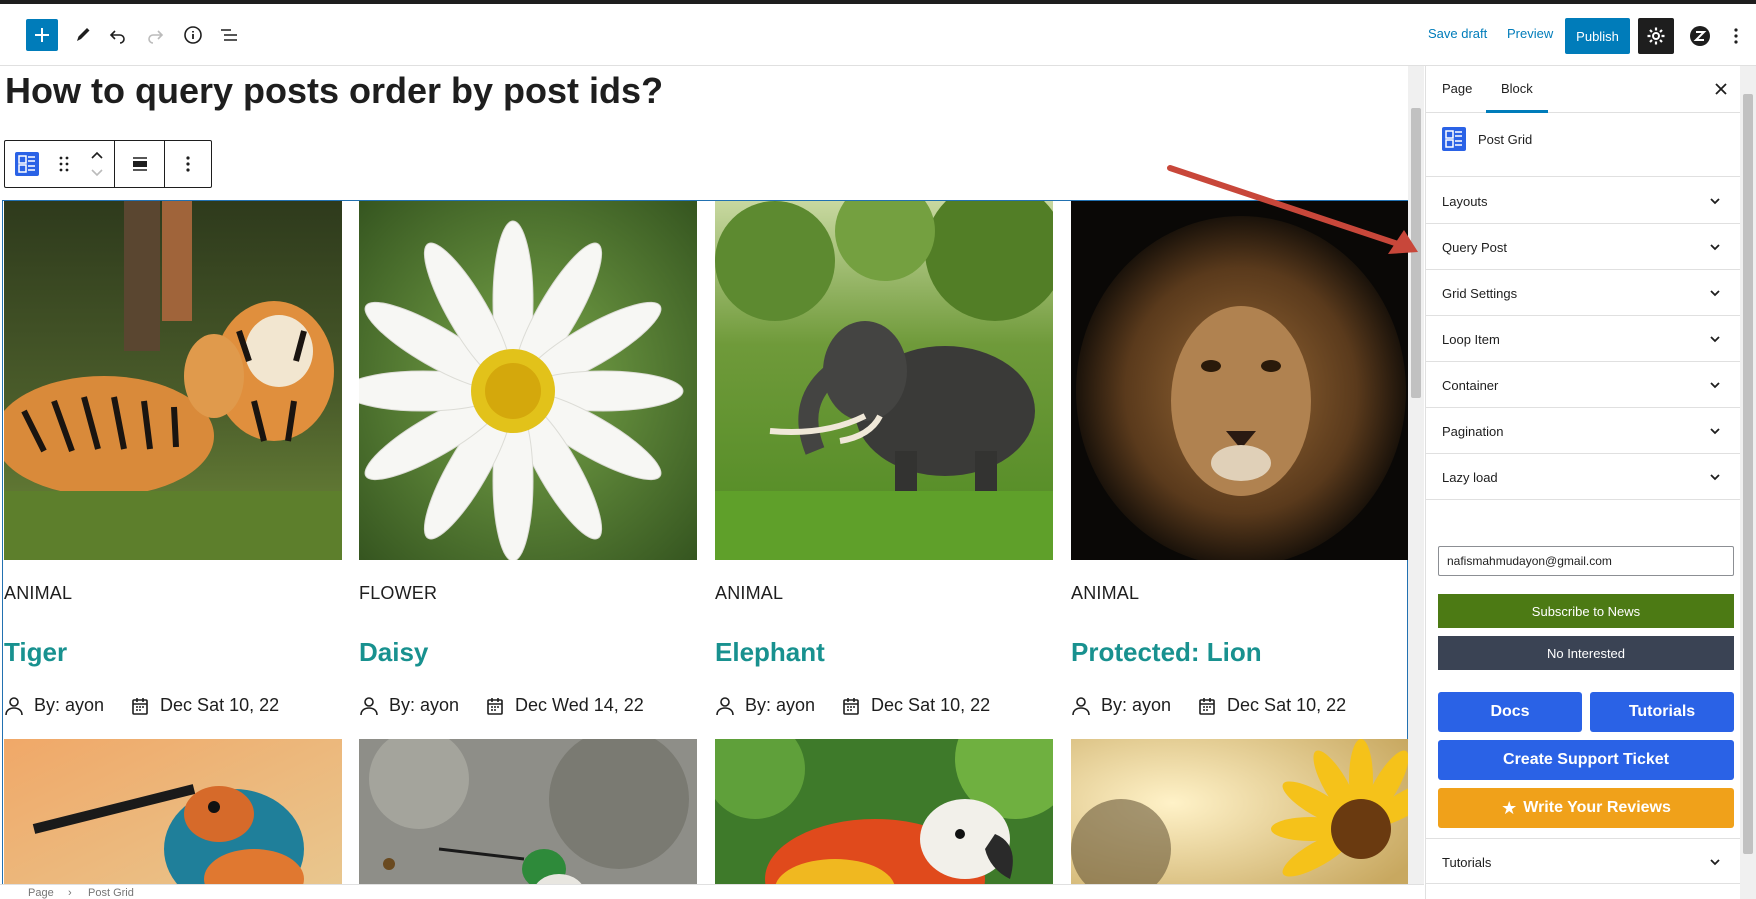 This screenshot has width=1756, height=899. What do you see at coordinates (1239, 811) in the screenshot?
I see `post-thumbnail-sunflower` at bounding box center [1239, 811].